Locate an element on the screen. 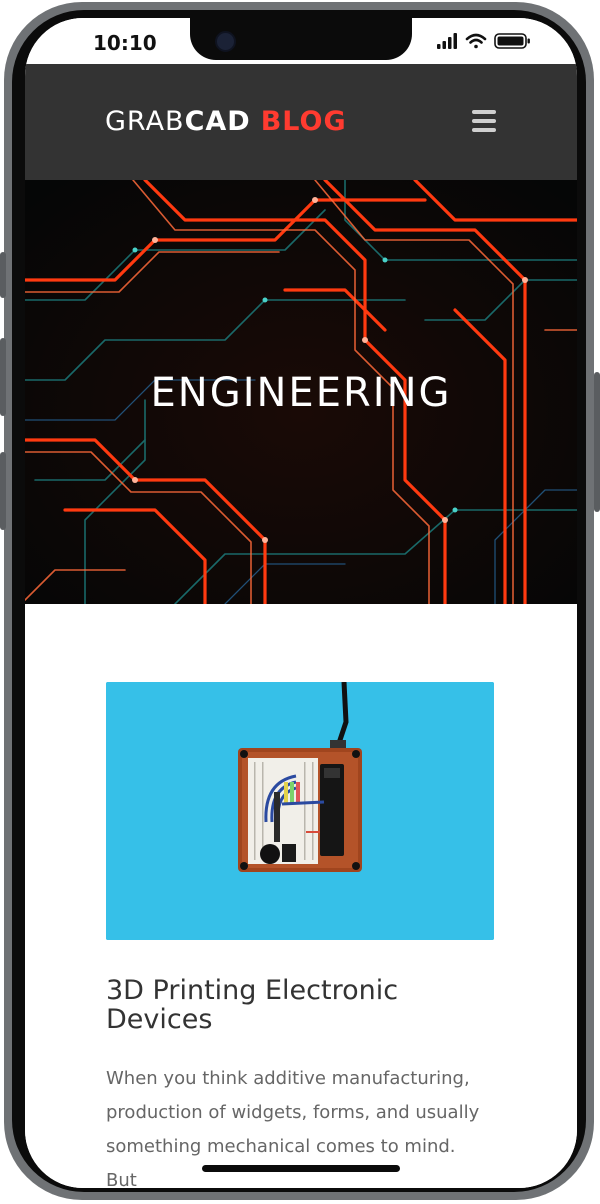  category-title: ENGINEERING is located at coordinates (301, 393).